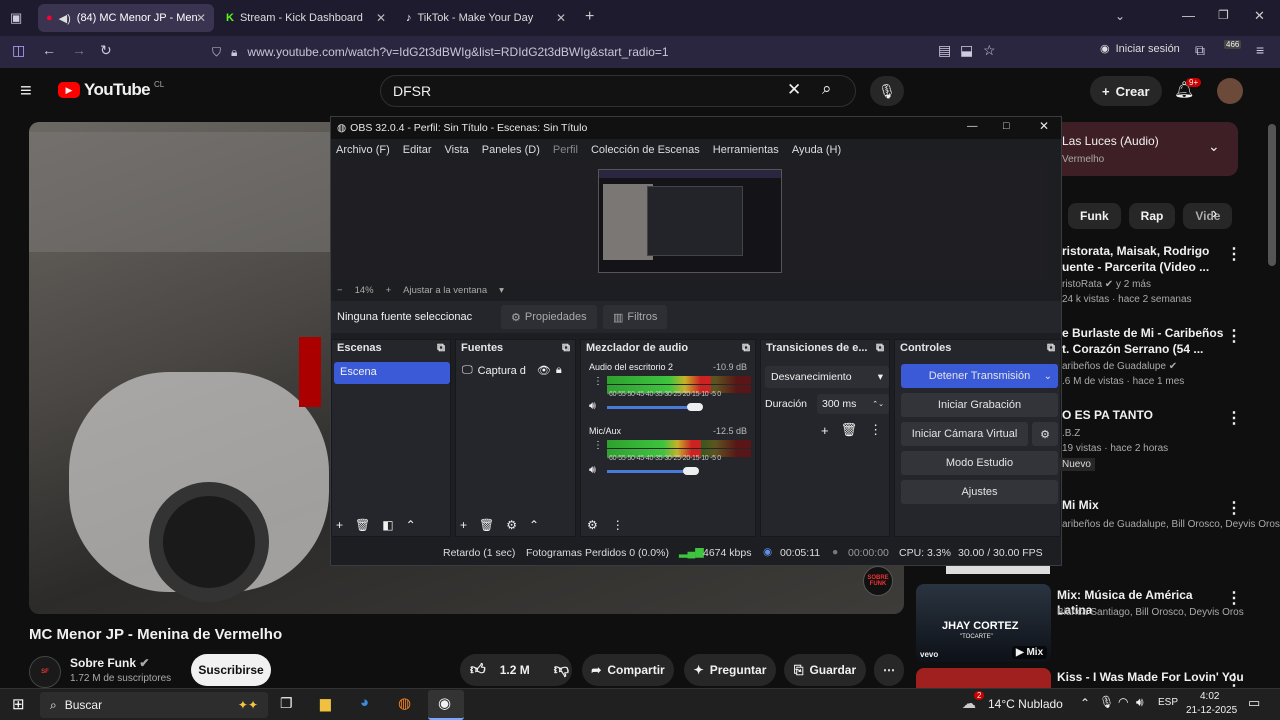 This screenshot has height=720, width=1280. Describe the element at coordinates (816, 150) in the screenshot. I see `menu-ayuda: Ayuda (H)` at that location.